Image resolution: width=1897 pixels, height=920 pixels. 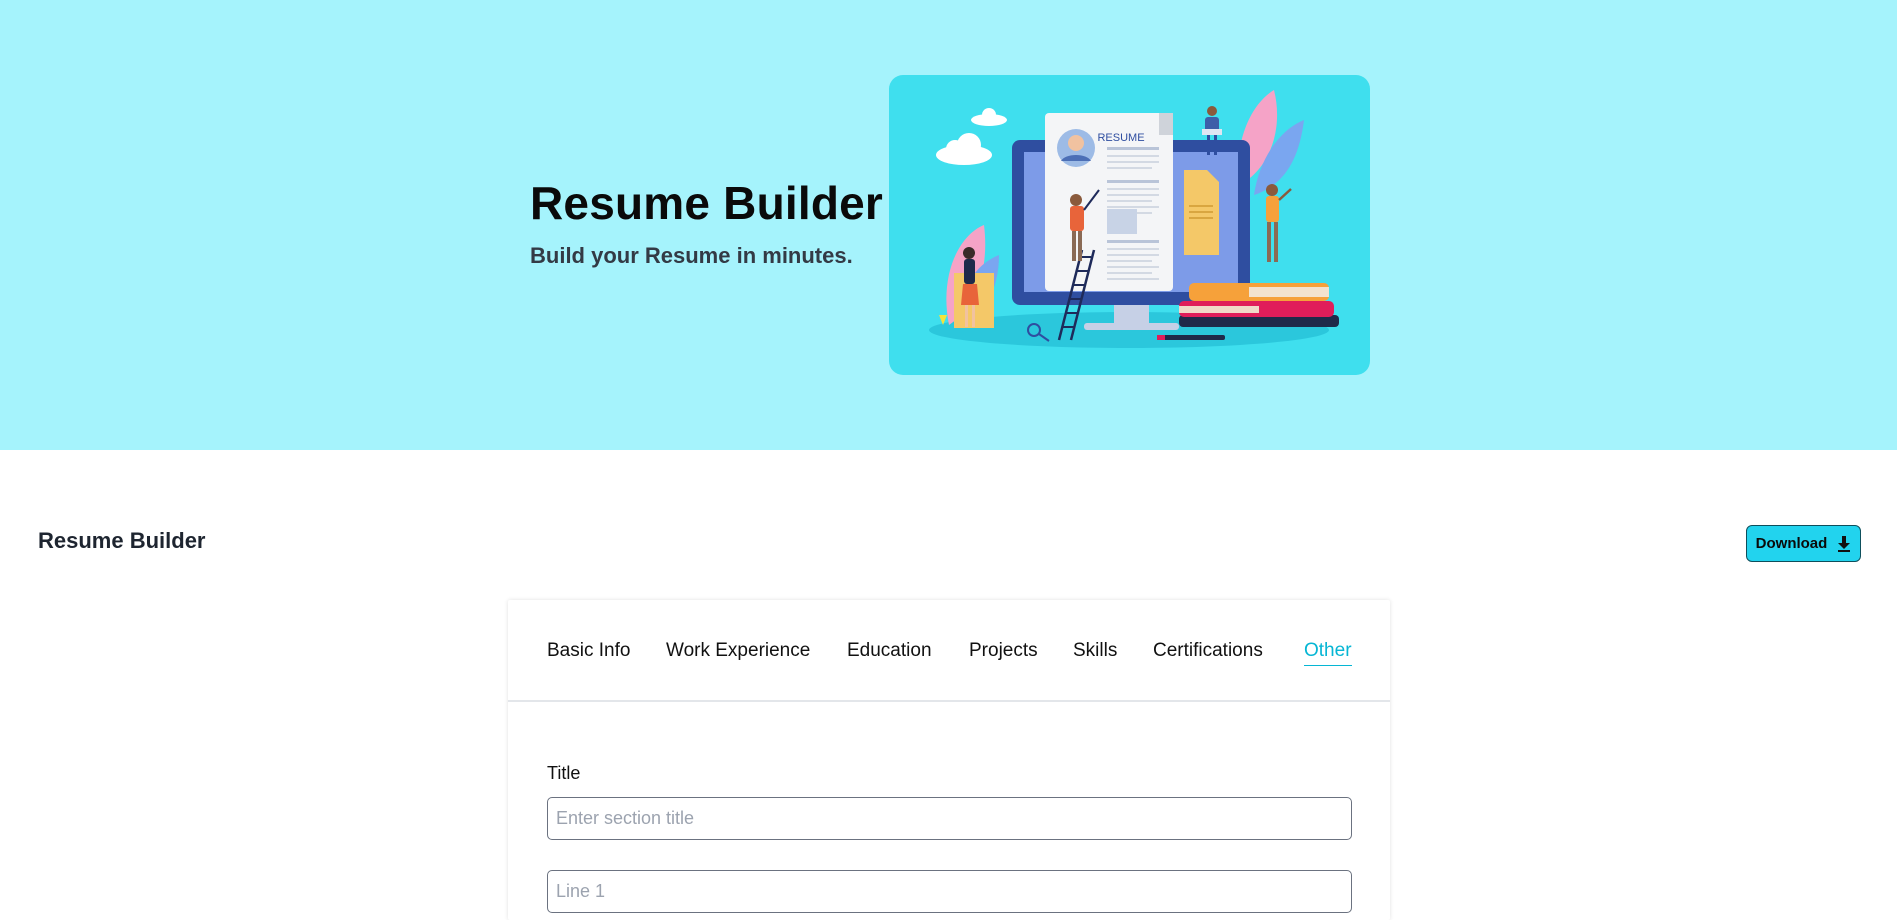 I want to click on download-icon, so click(x=1844, y=543).